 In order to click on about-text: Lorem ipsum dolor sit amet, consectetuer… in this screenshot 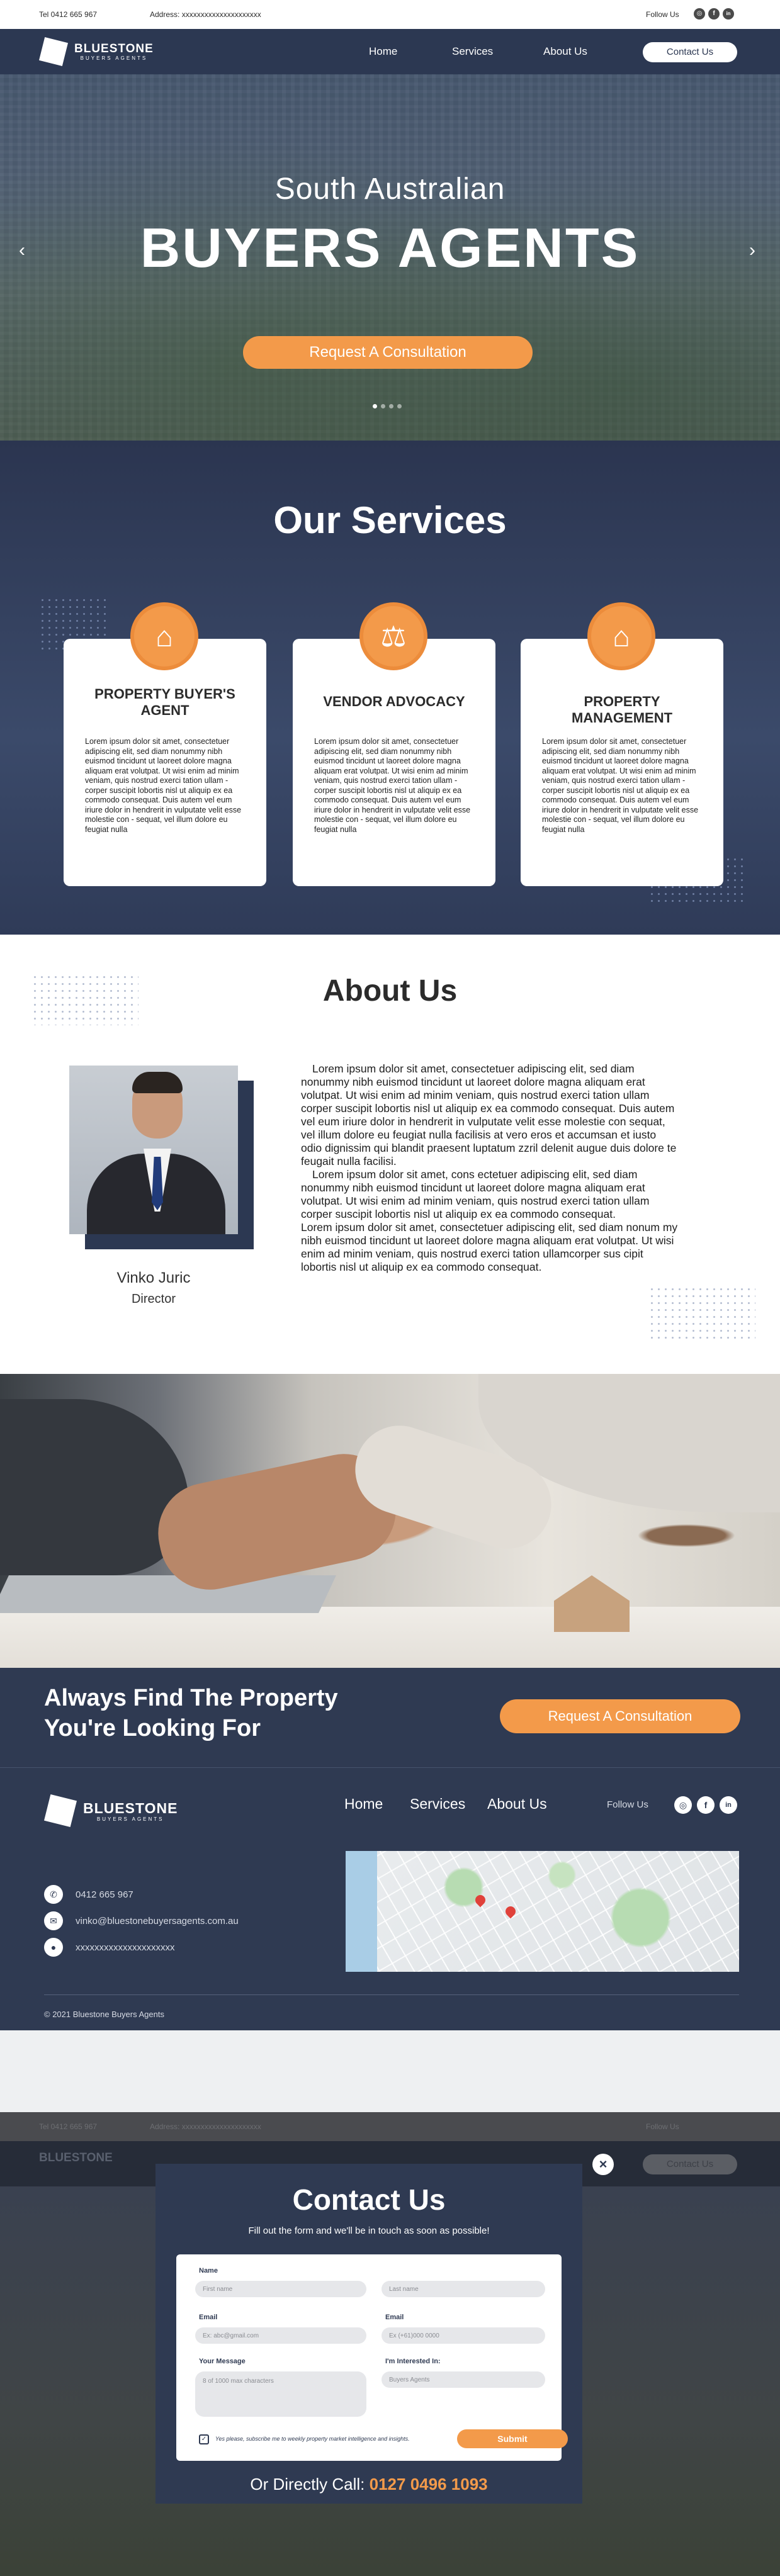, I will do `click(490, 1168)`.